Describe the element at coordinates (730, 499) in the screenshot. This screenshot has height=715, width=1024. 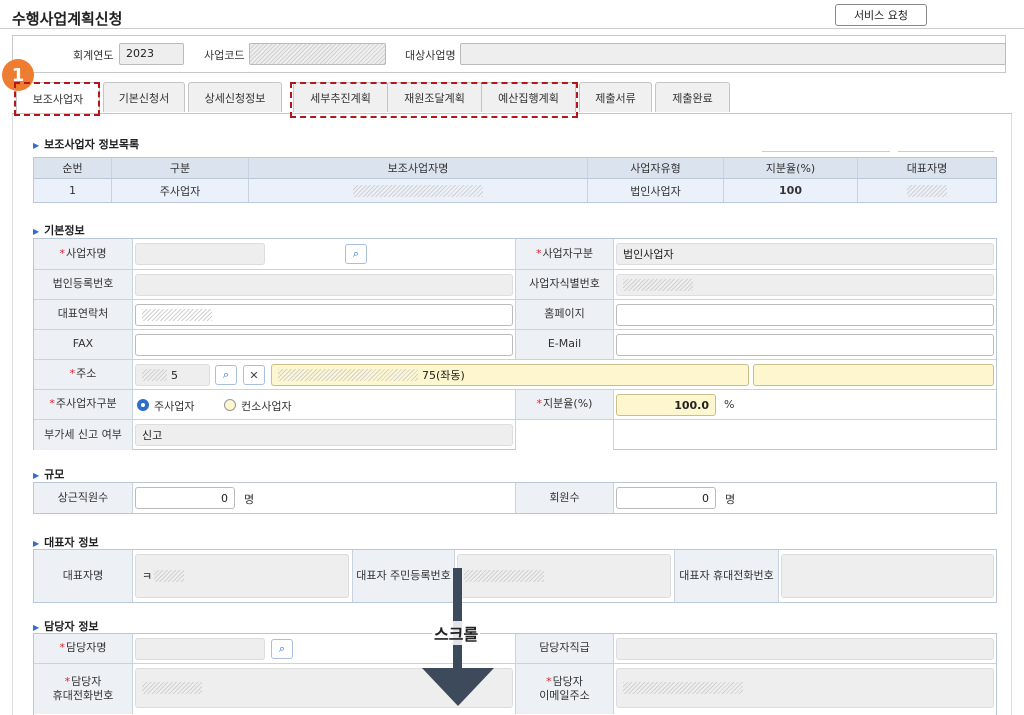
I see `members-unit: 명` at that location.